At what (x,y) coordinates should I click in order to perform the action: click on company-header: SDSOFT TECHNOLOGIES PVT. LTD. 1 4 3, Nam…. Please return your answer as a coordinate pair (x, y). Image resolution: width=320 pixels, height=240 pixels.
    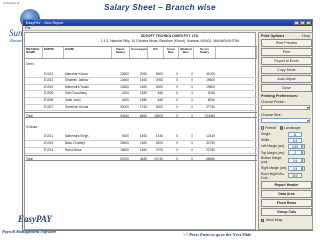
    Looking at the image, I should click on (170, 38).